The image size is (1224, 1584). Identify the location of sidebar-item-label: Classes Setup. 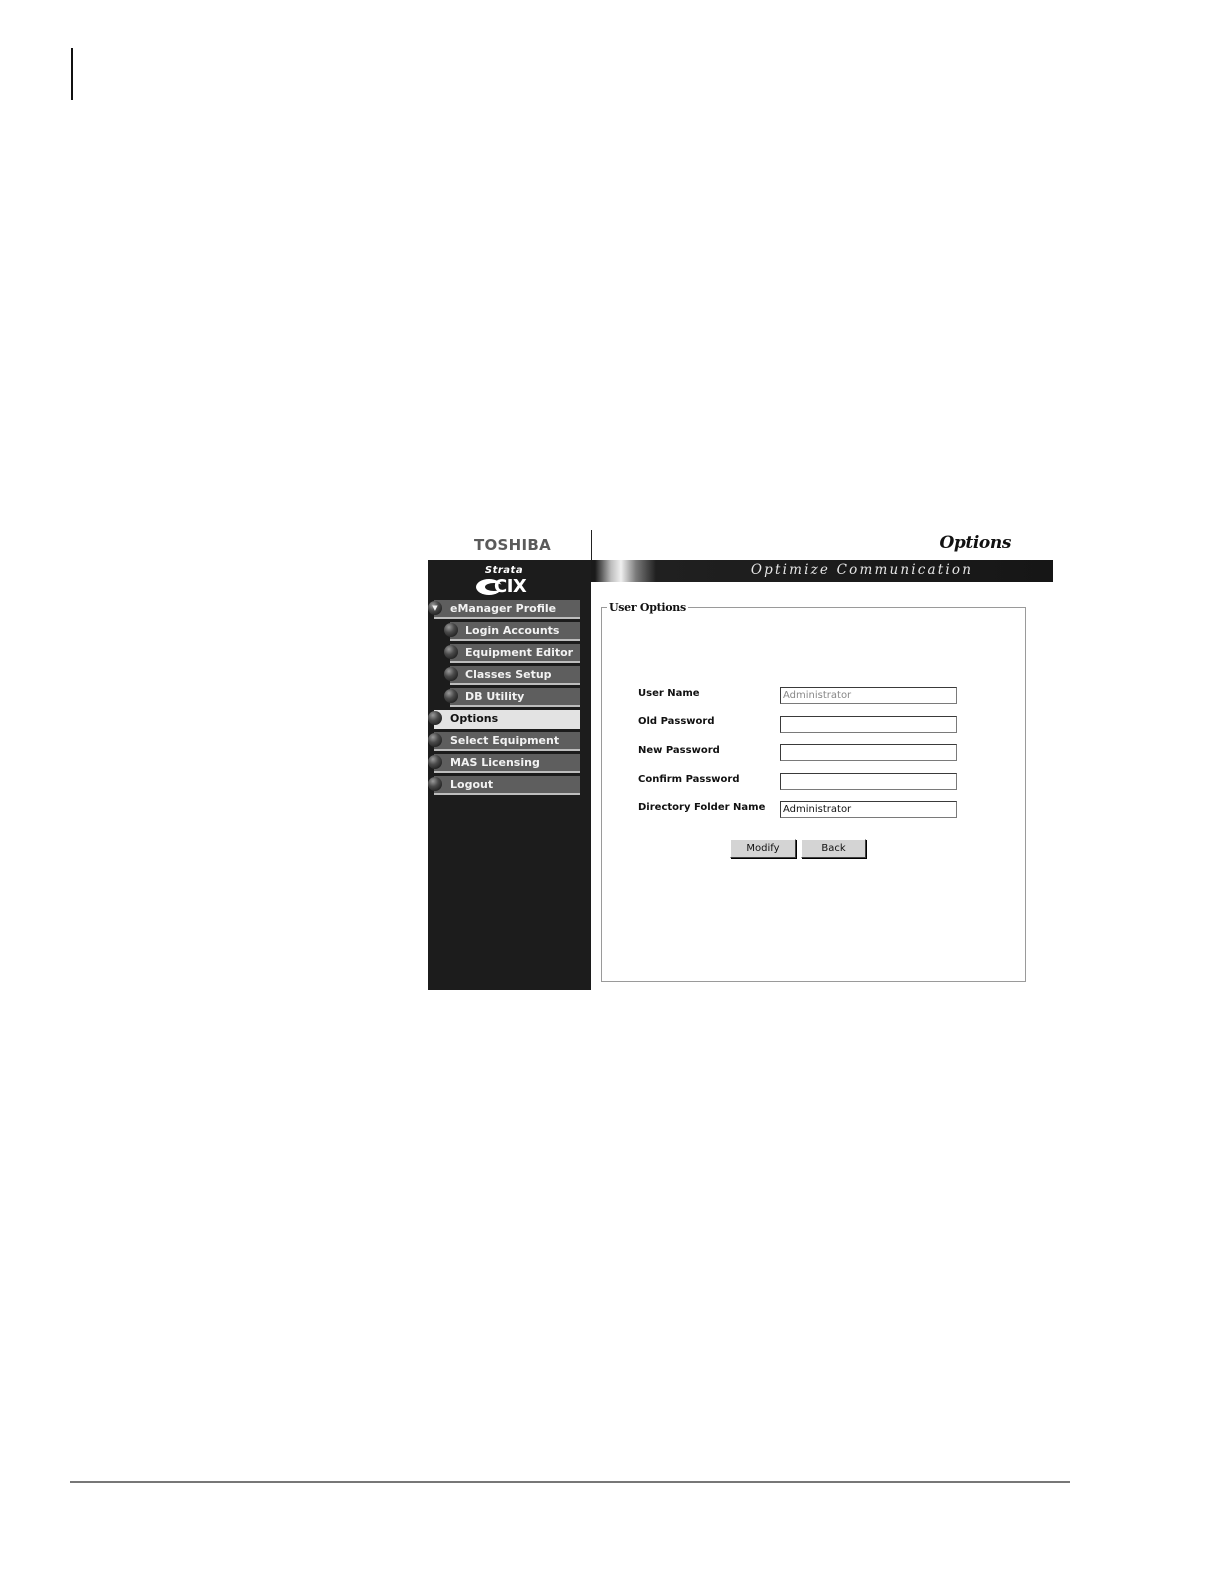
(508, 674).